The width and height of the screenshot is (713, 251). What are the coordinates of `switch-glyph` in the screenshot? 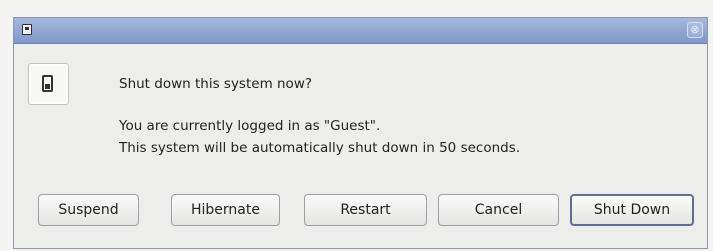 It's located at (47, 83).